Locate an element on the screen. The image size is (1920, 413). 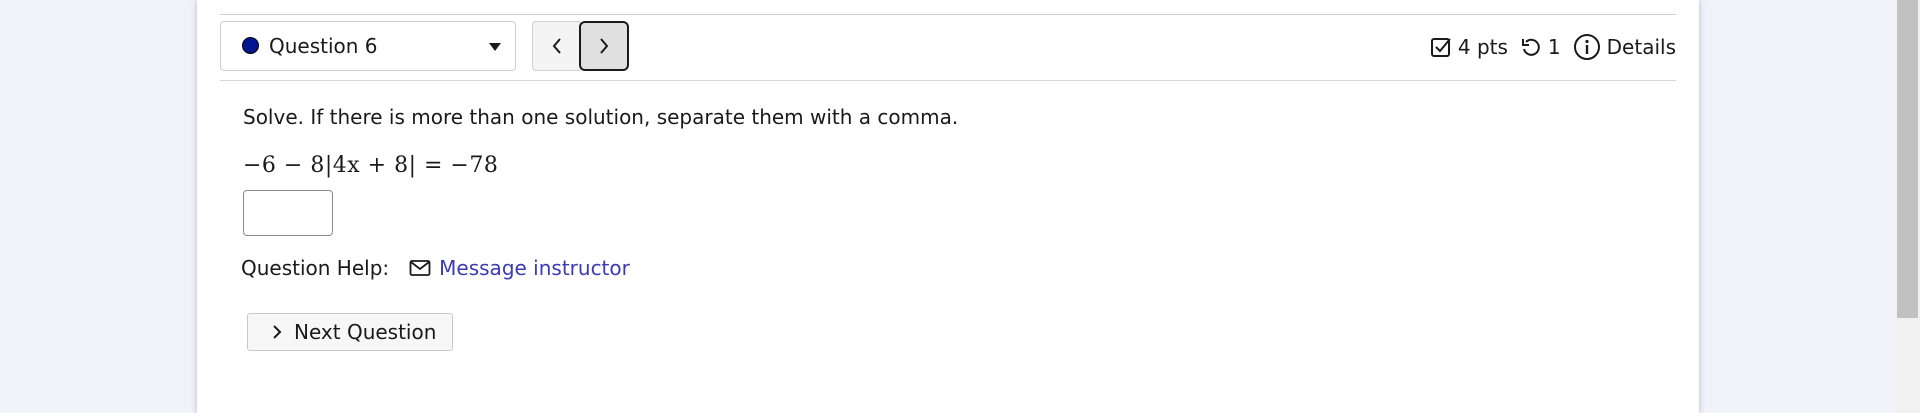
question-help: Question Help: Message instructor is located at coordinates (958, 268).